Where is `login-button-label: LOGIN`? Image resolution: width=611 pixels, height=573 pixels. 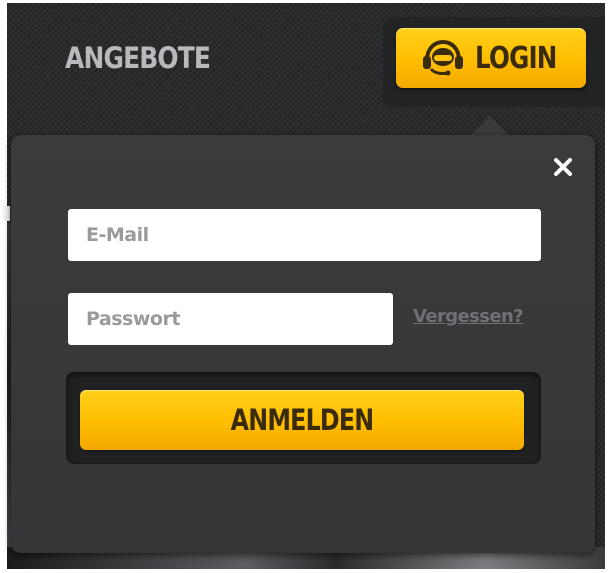
login-button-label: LOGIN is located at coordinates (516, 58).